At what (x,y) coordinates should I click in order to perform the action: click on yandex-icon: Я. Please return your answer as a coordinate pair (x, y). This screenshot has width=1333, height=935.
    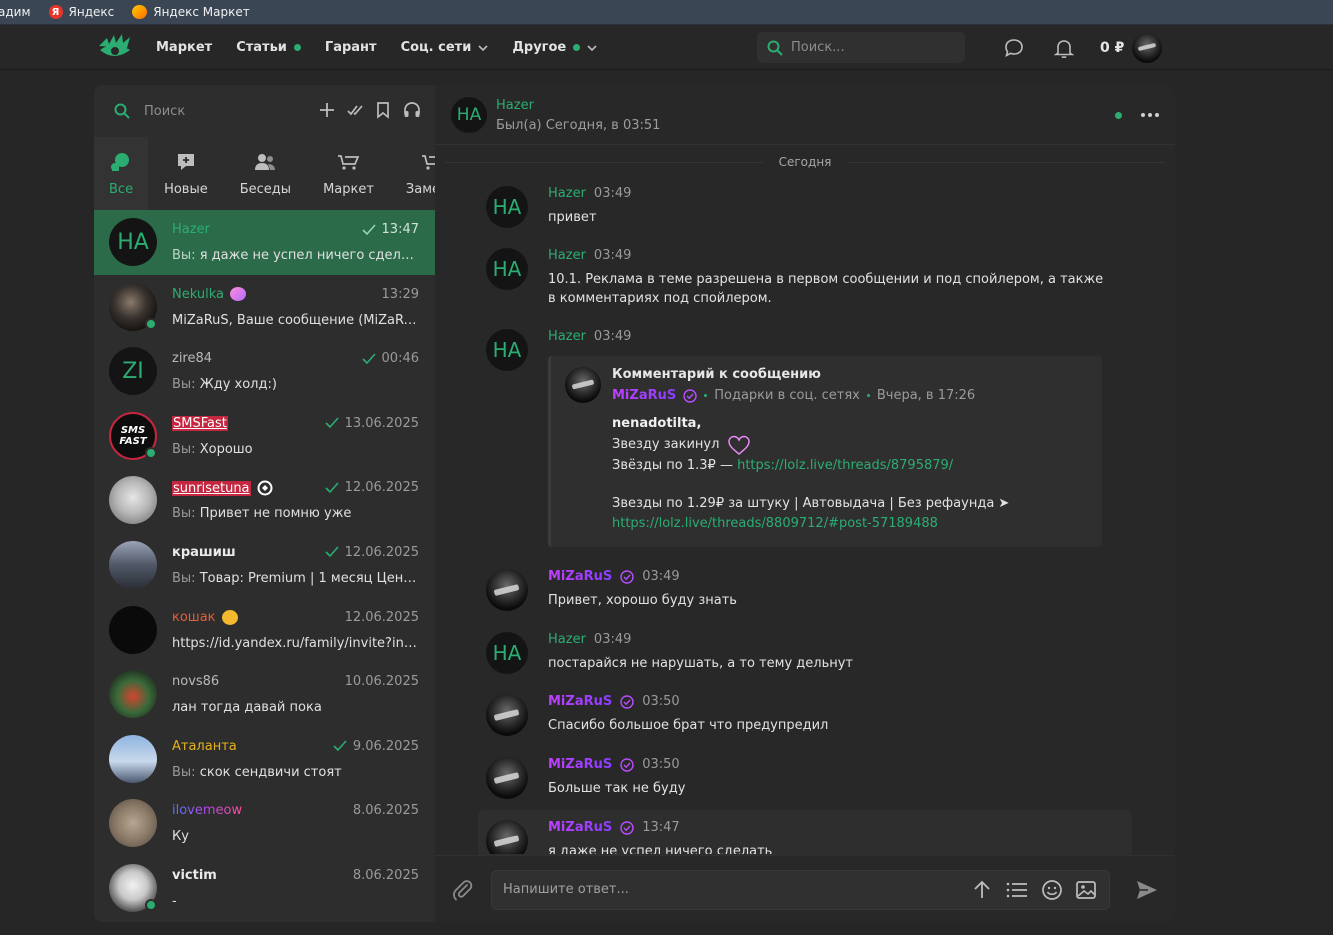
    Looking at the image, I should click on (55, 12).